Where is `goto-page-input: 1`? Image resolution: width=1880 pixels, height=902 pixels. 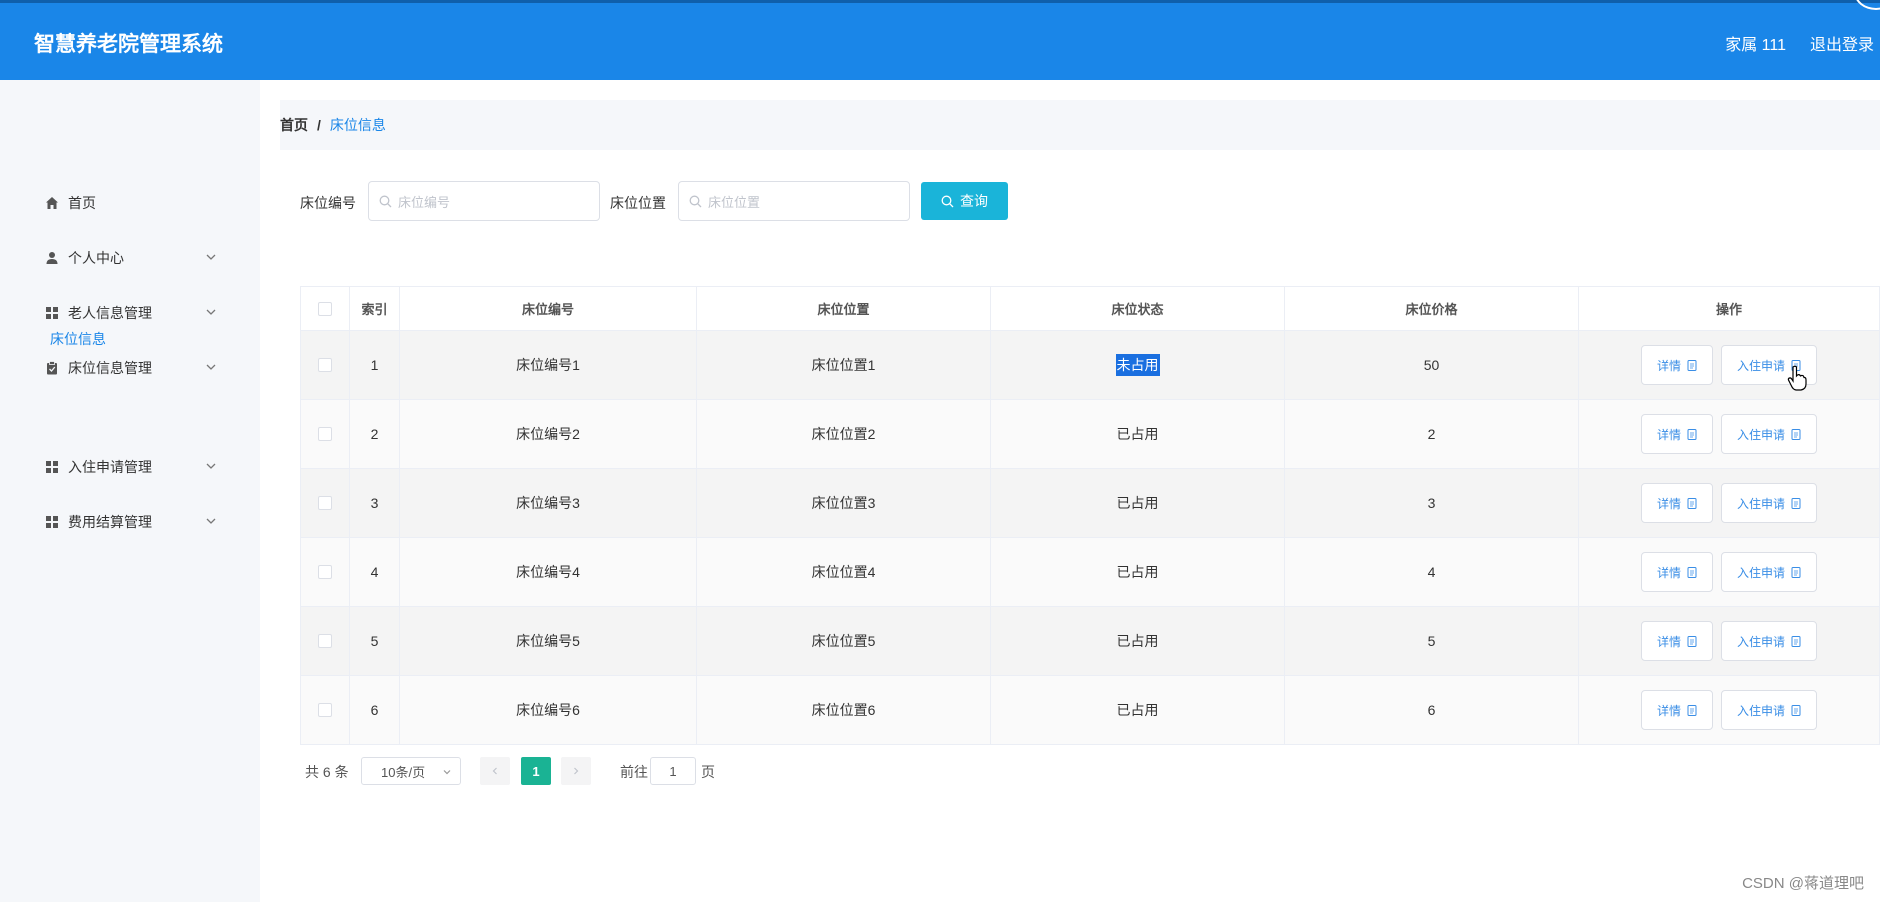 goto-page-input: 1 is located at coordinates (673, 771).